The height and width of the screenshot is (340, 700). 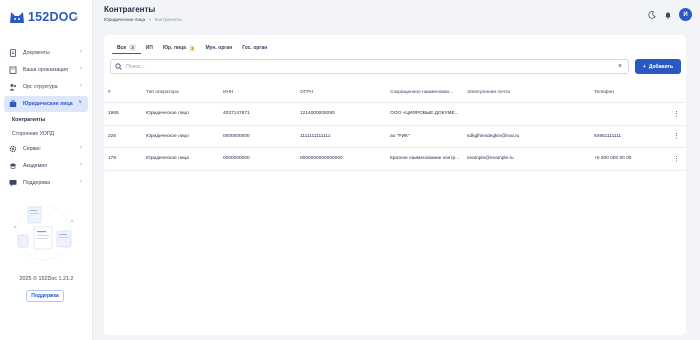 I want to click on sidebar-item-support: Поддержка ›, so click(x=46, y=183).